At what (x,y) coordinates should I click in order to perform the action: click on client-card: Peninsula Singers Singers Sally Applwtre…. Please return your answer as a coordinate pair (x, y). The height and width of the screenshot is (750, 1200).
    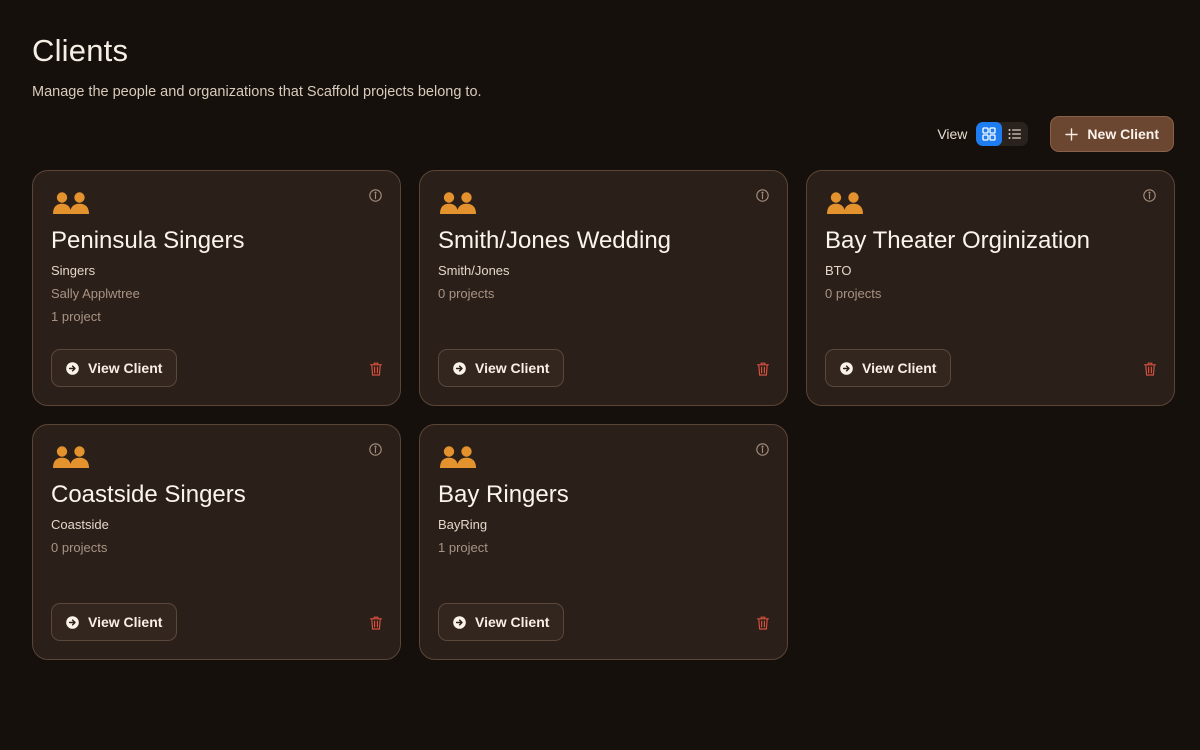
    Looking at the image, I should click on (216, 288).